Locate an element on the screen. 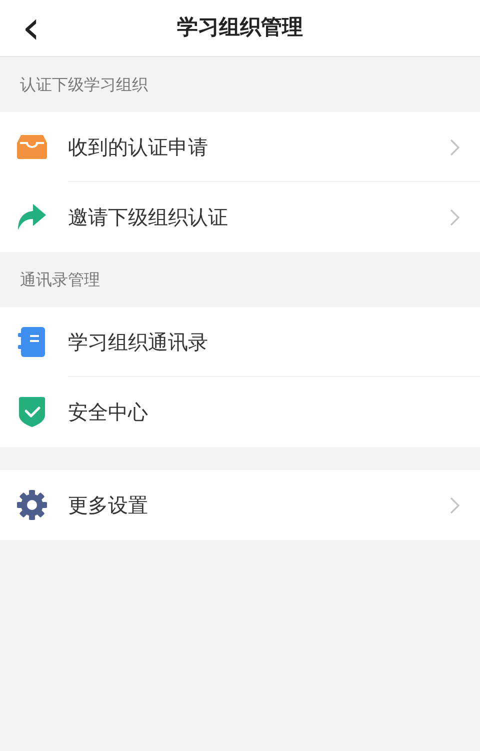  inbox-icon is located at coordinates (32, 147).